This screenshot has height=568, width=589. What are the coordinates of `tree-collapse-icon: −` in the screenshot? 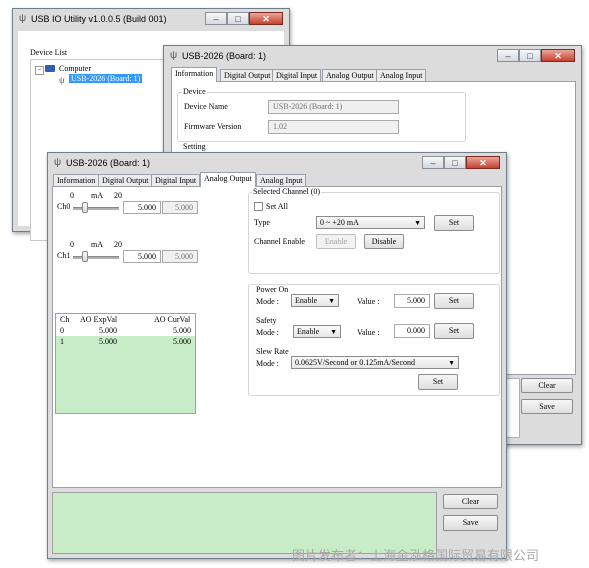 It's located at (39, 70).